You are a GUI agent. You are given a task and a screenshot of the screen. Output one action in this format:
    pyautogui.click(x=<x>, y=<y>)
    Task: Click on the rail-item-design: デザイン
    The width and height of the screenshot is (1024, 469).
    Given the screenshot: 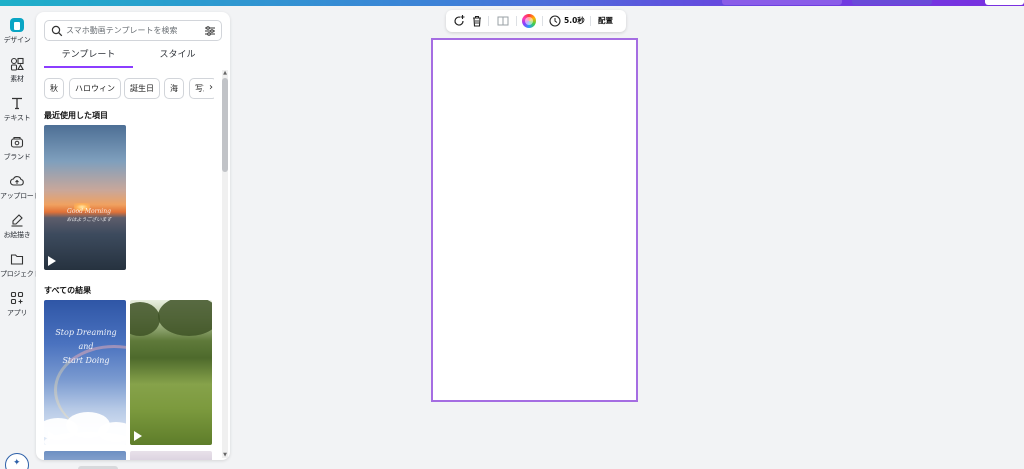 What is the action you would take?
    pyautogui.click(x=17, y=31)
    